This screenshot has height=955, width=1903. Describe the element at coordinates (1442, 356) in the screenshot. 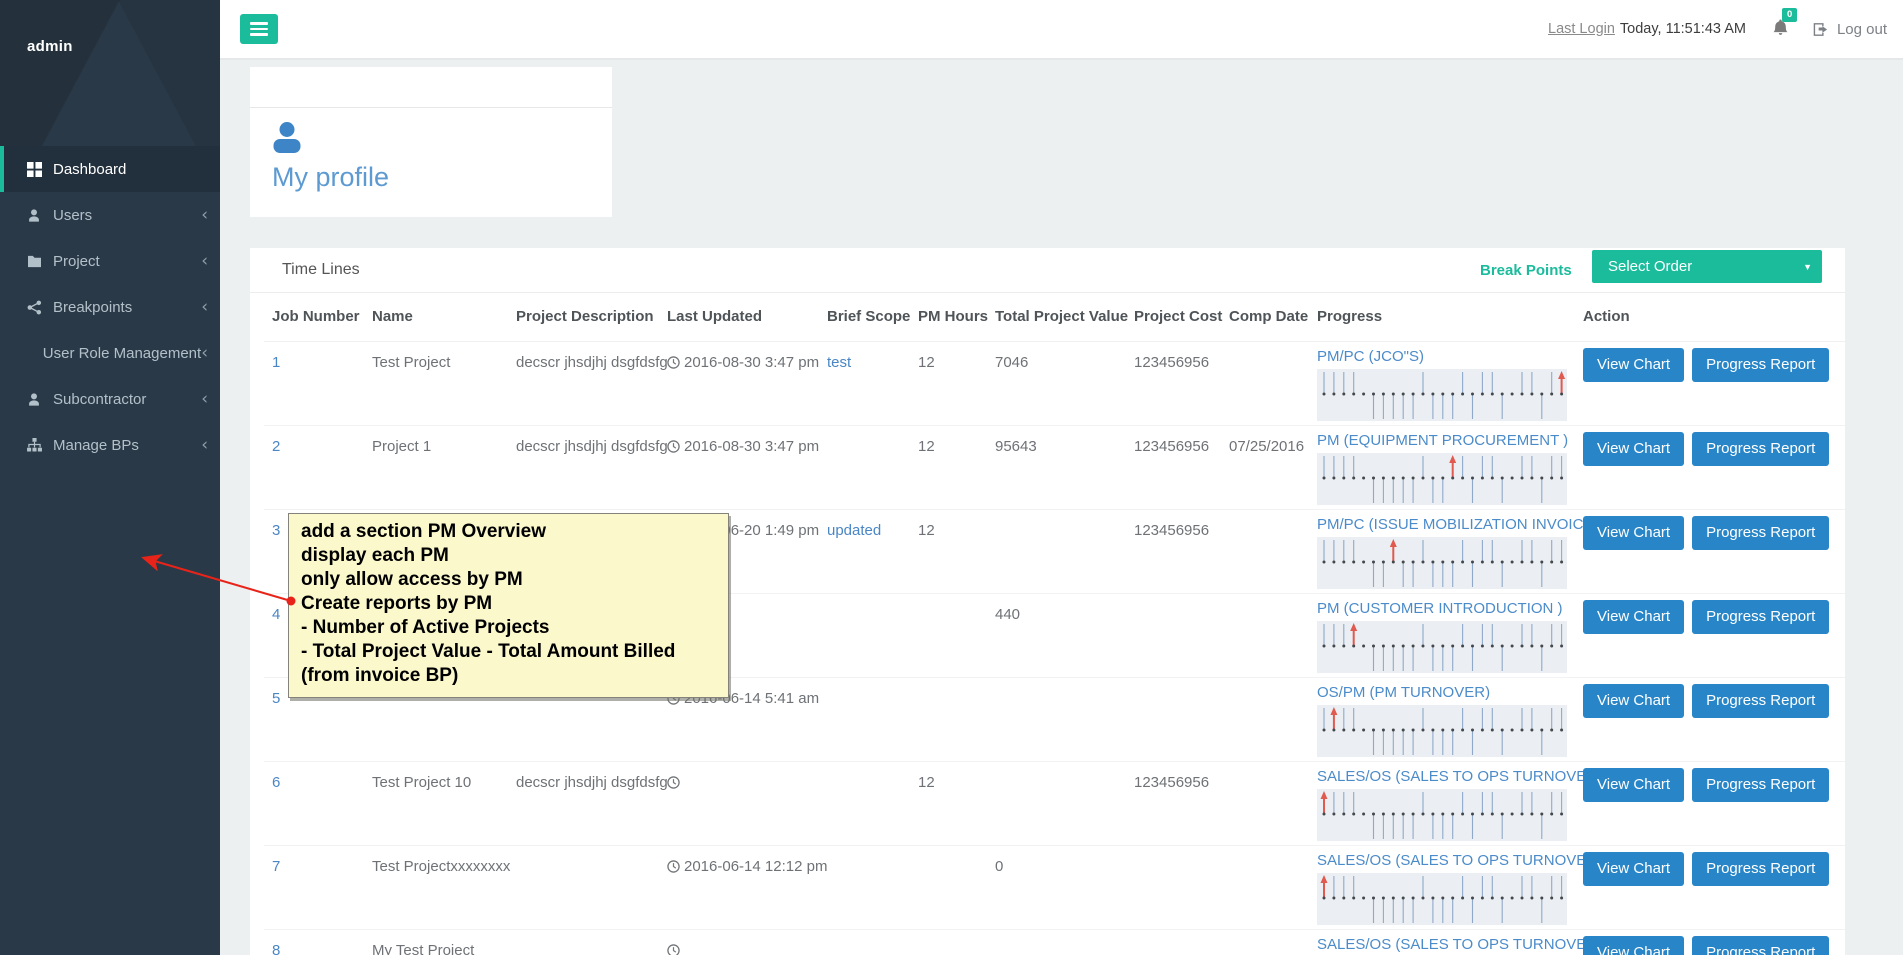

I see `progress-label-link: PM/PC (JCO"S)` at that location.